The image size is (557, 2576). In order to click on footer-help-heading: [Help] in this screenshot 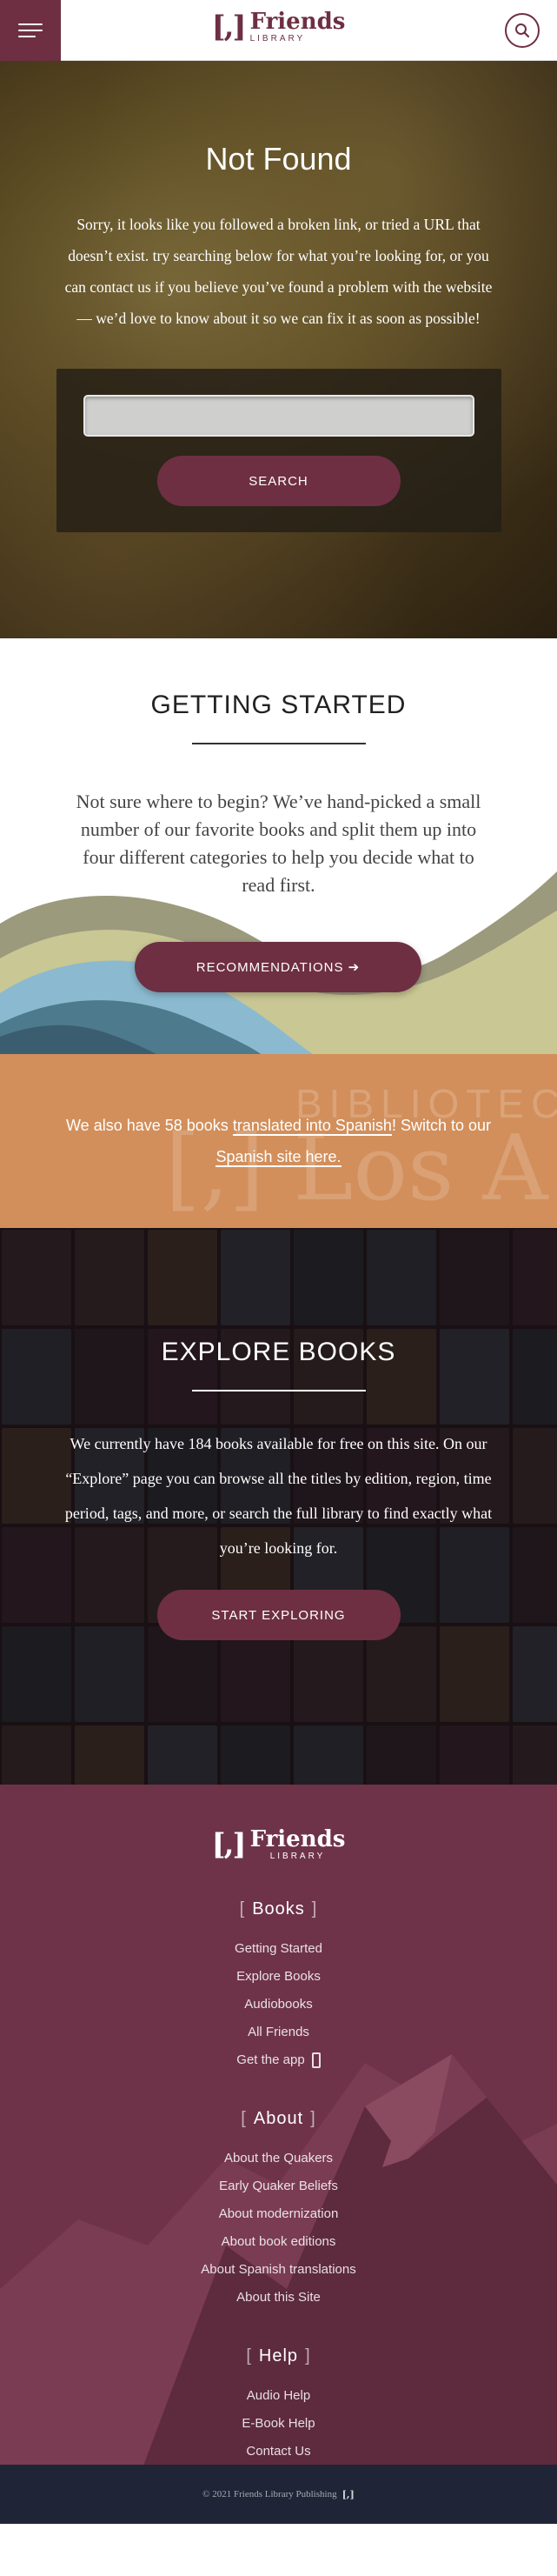, I will do `click(278, 2356)`.